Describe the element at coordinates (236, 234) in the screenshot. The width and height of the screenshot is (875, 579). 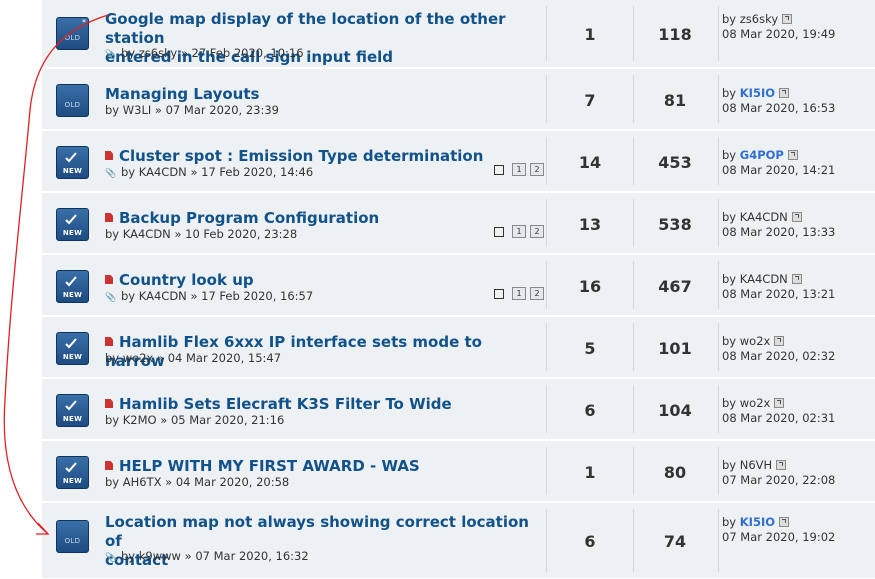
I see `topic-date: » 10 Feb 2020, 23:28` at that location.